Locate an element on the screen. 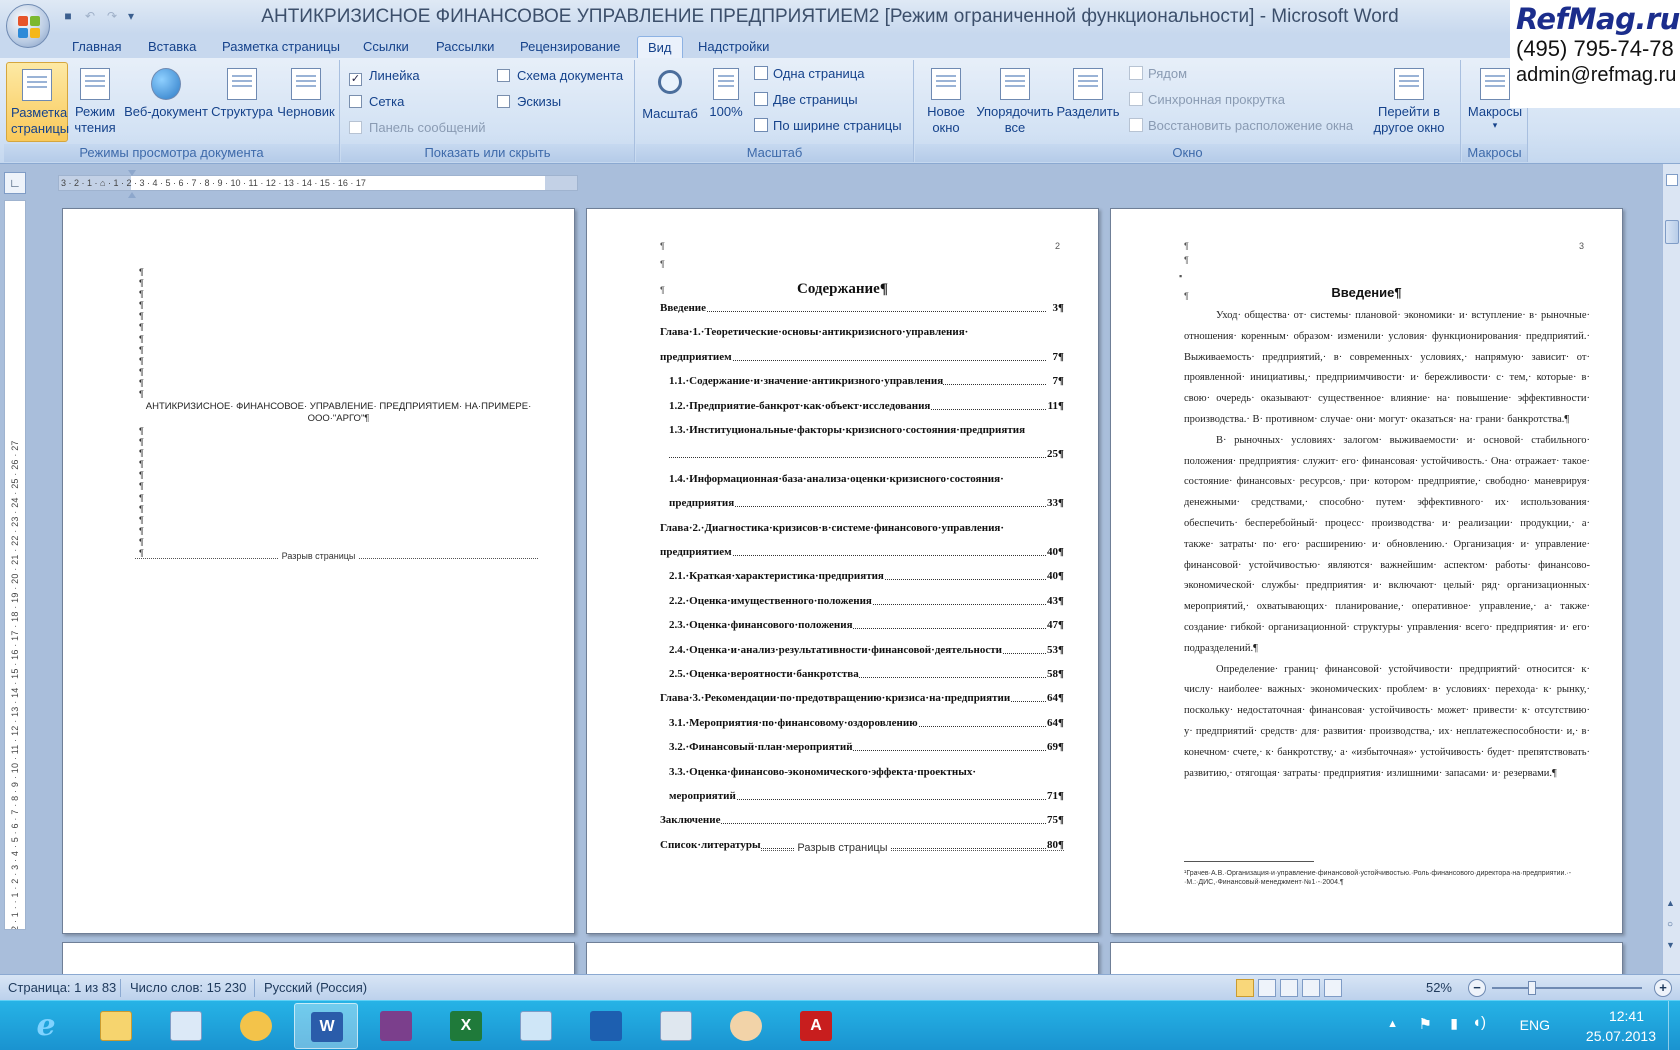 The image size is (1680, 1050). page-count-status: Страница: 1 из 83 is located at coordinates (62, 987).